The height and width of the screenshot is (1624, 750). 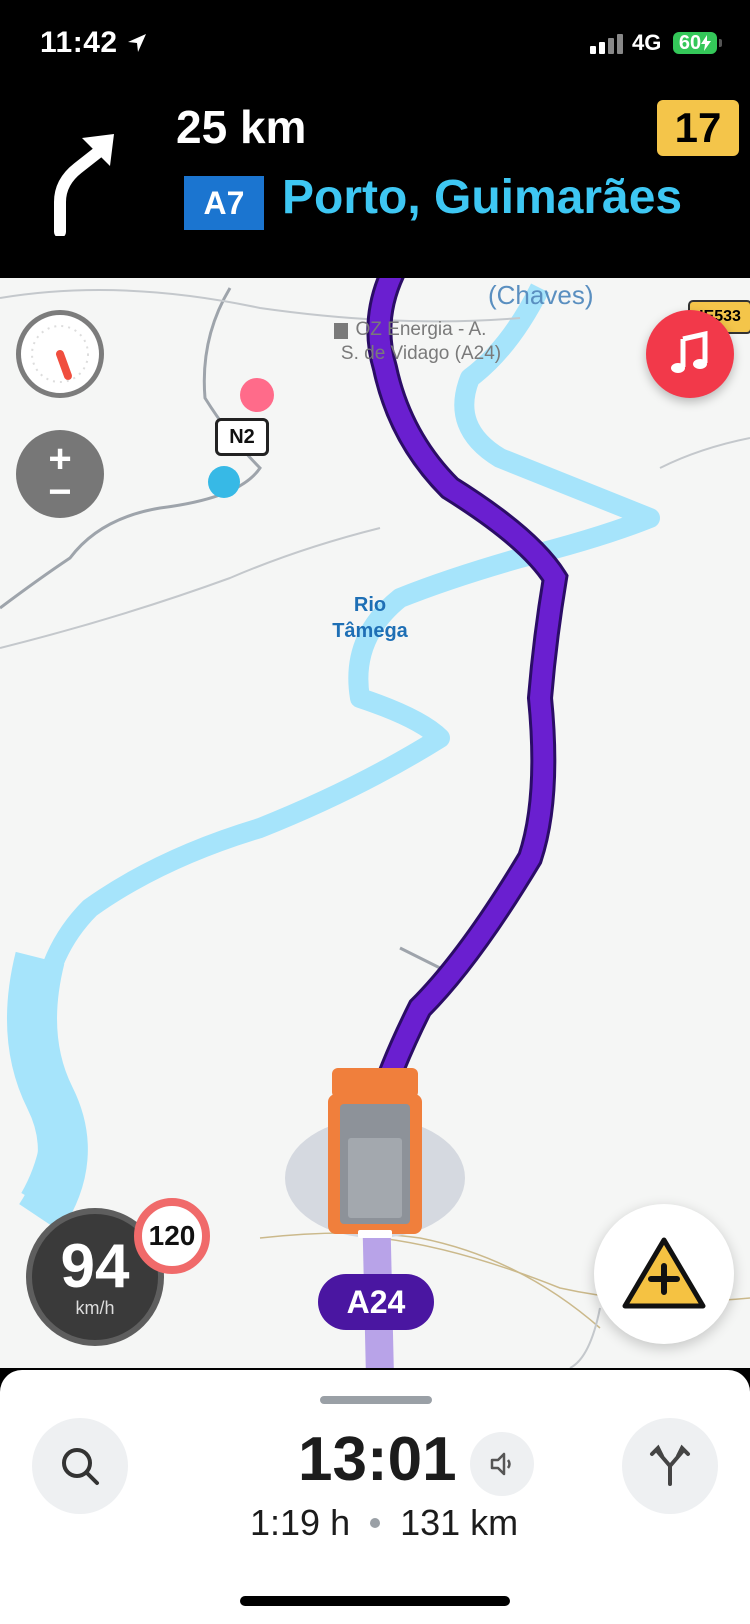 I want to click on trip-summary: 1:19 h 131 km, so click(x=384, y=1523).